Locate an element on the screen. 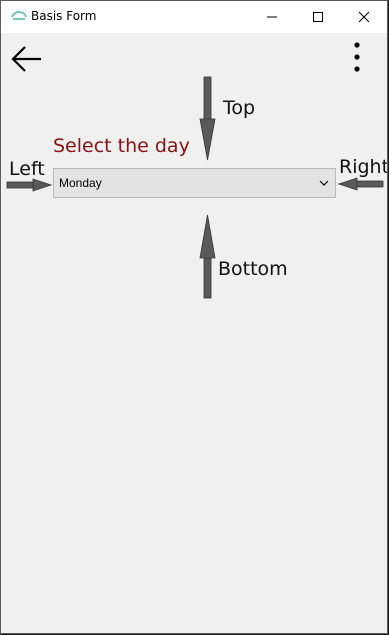 The image size is (389, 635). right-arrow-icon is located at coordinates (360, 184).